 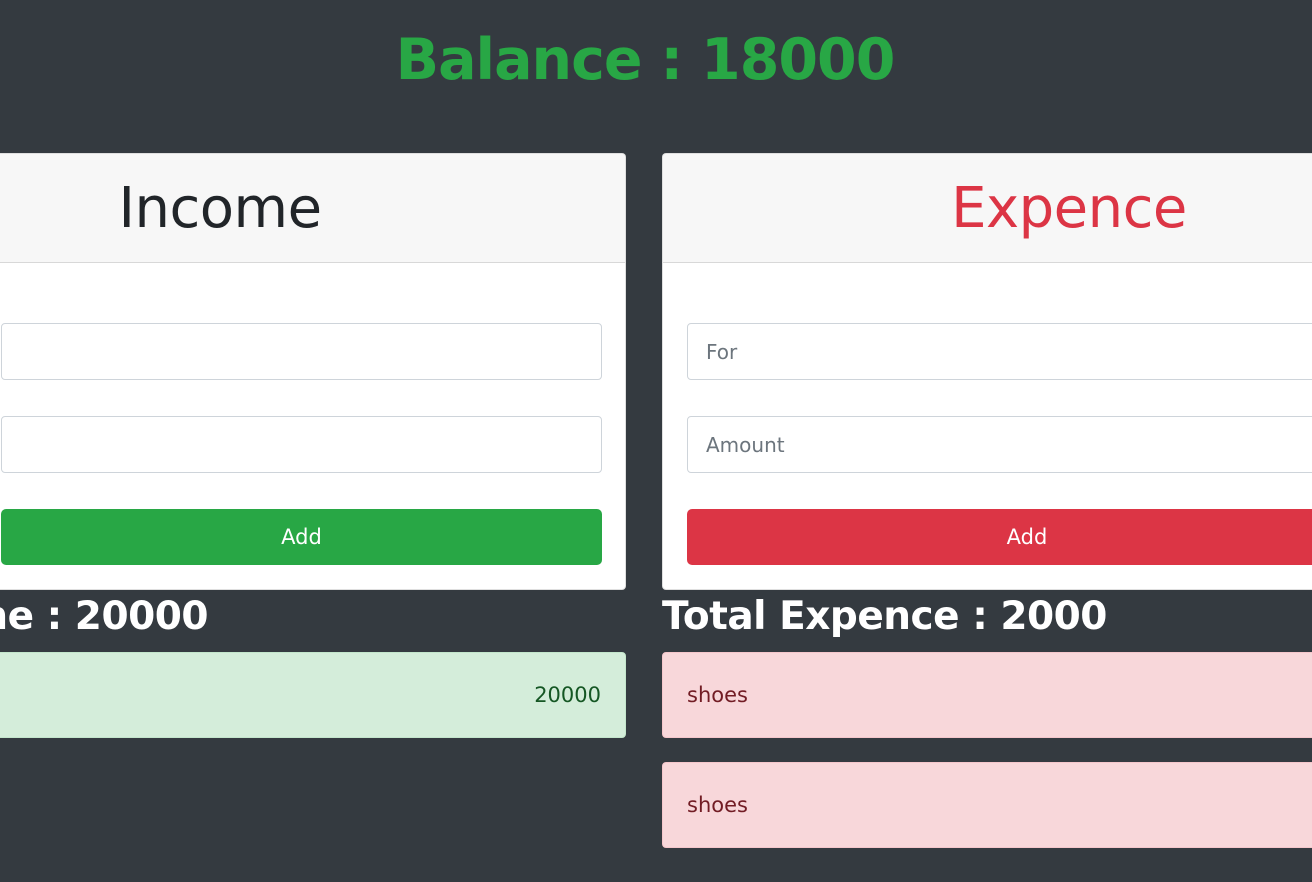 I want to click on income-for-input, so click(x=301, y=351).